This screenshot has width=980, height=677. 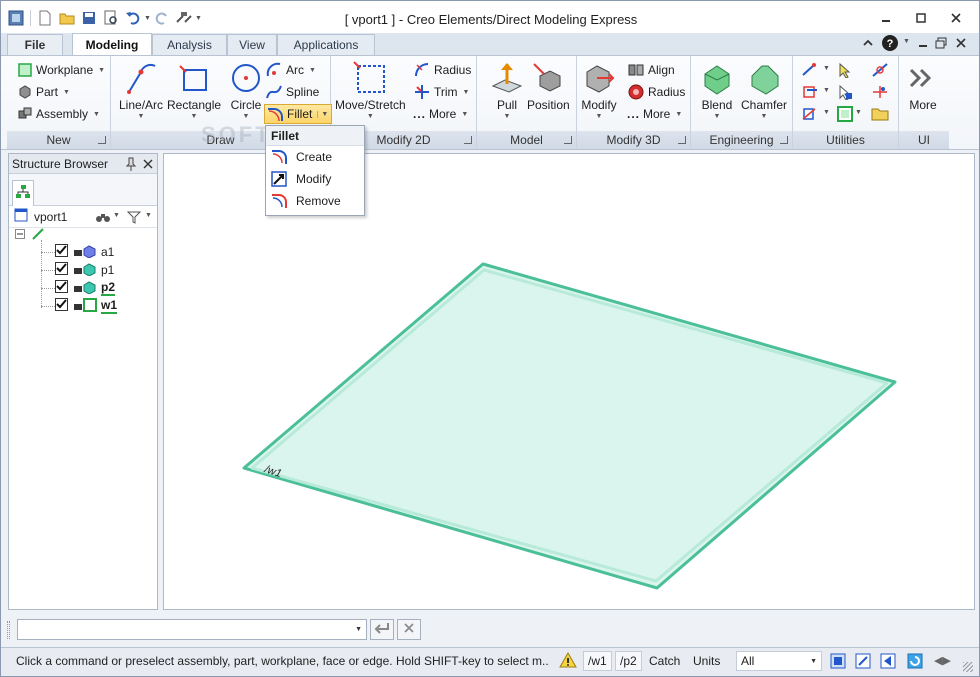 I want to click on redo-icon, so click(x=162, y=18).